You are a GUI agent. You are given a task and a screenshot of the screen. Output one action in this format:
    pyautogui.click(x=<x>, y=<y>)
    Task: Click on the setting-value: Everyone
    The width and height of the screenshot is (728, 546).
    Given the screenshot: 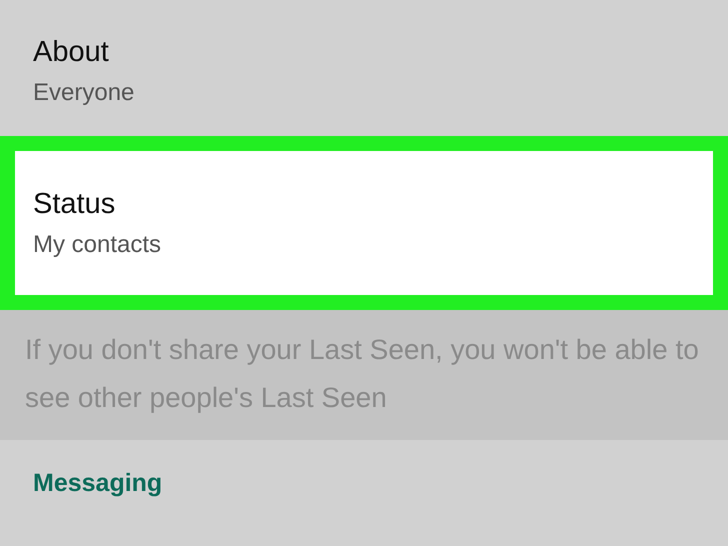 What is the action you would take?
    pyautogui.click(x=84, y=92)
    